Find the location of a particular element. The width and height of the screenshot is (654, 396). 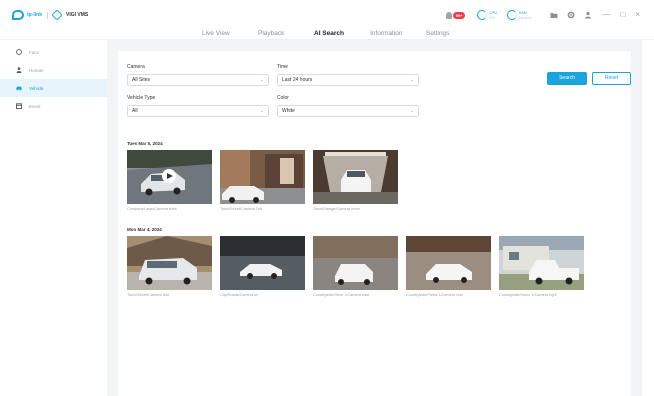

ram-value: Memory is located at coordinates (525, 17).